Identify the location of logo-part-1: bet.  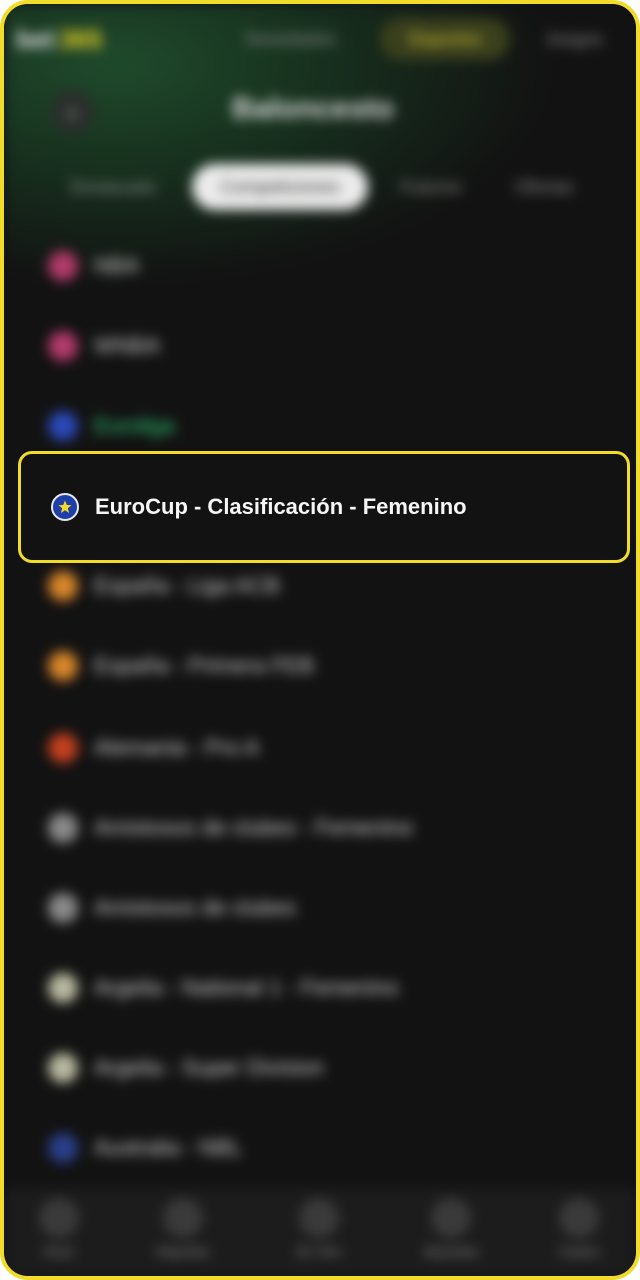
(35, 38).